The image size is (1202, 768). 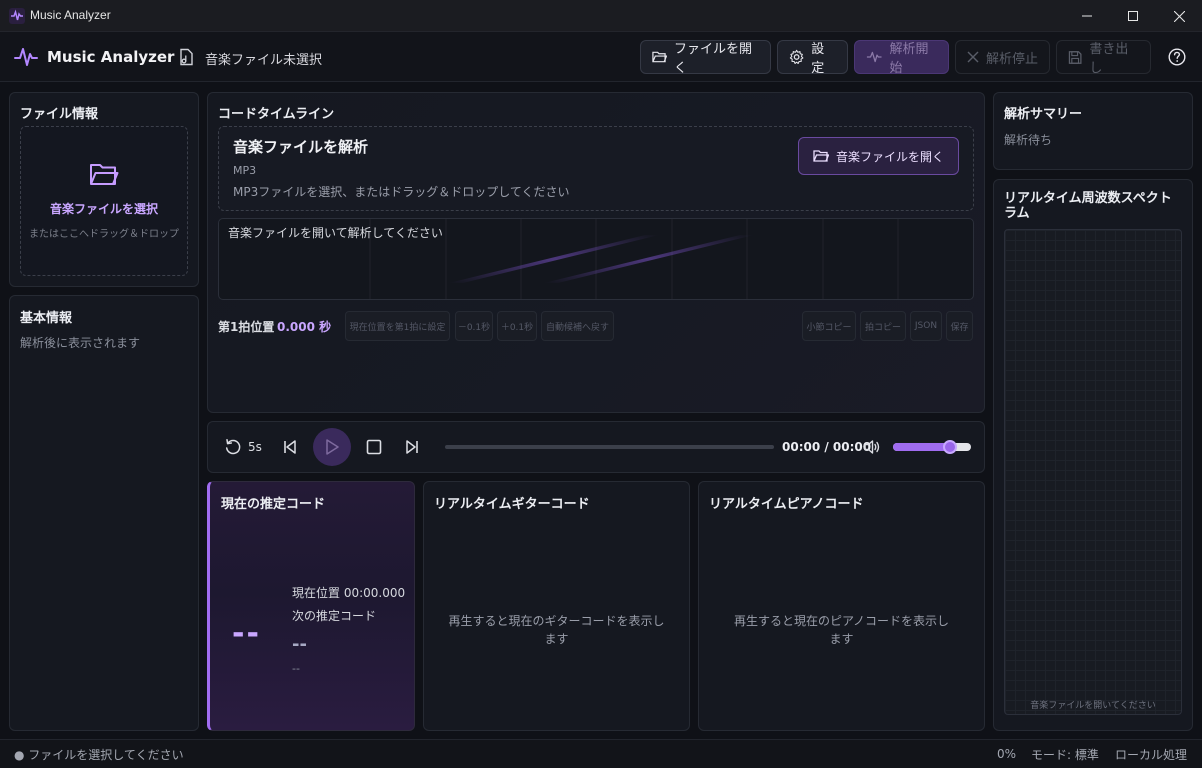 What do you see at coordinates (1007, 754) in the screenshot?
I see `status-percent: 0%` at bounding box center [1007, 754].